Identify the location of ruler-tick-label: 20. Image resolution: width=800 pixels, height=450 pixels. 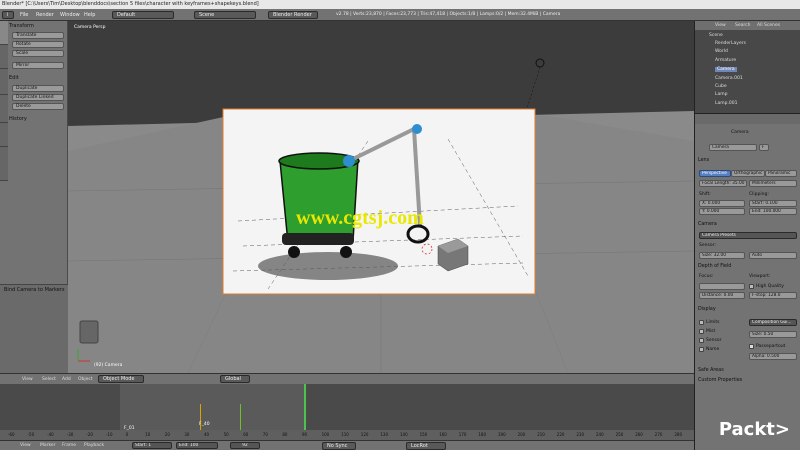
(167, 434).